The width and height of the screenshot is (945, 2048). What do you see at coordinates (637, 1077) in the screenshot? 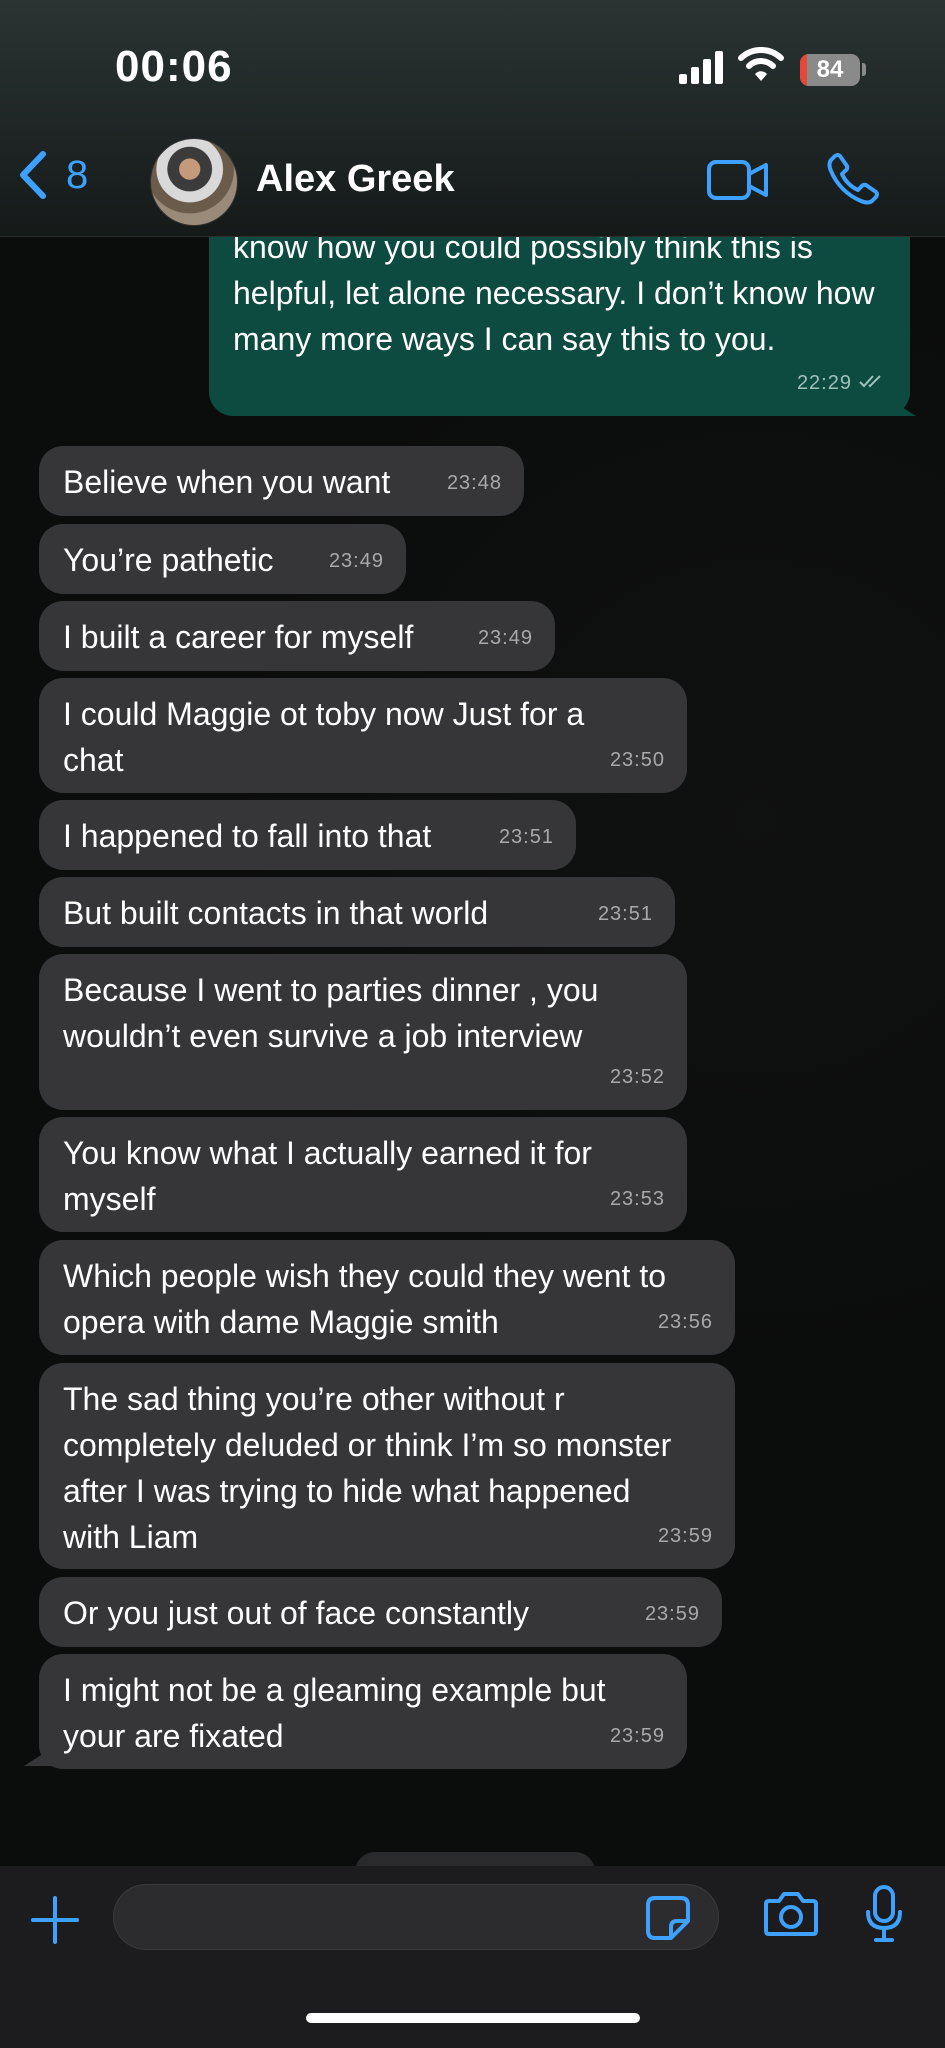
I see `message-time: 23:52` at bounding box center [637, 1077].